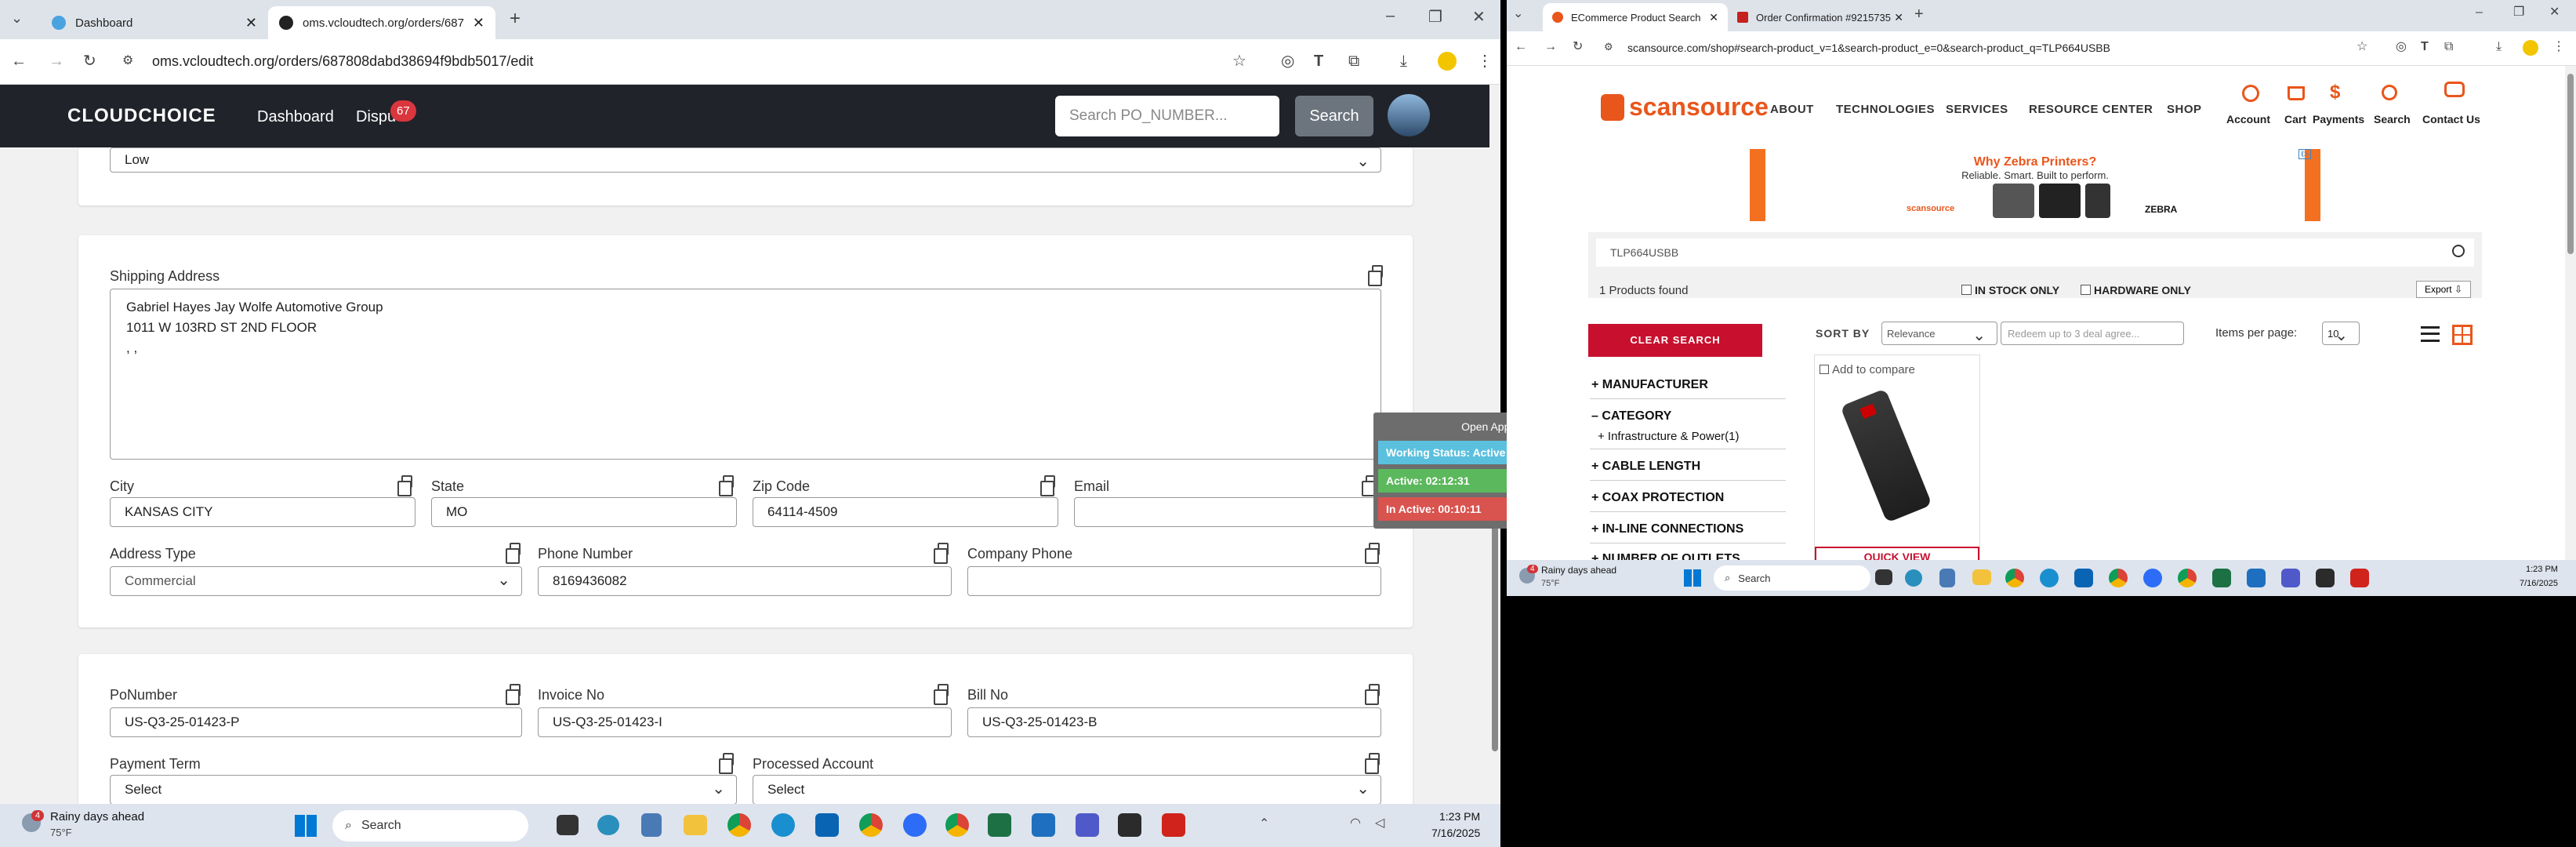 The height and width of the screenshot is (847, 2576). Describe the element at coordinates (142, 116) in the screenshot. I see `cloudchoice-logo: CLOUDCHOICE` at that location.